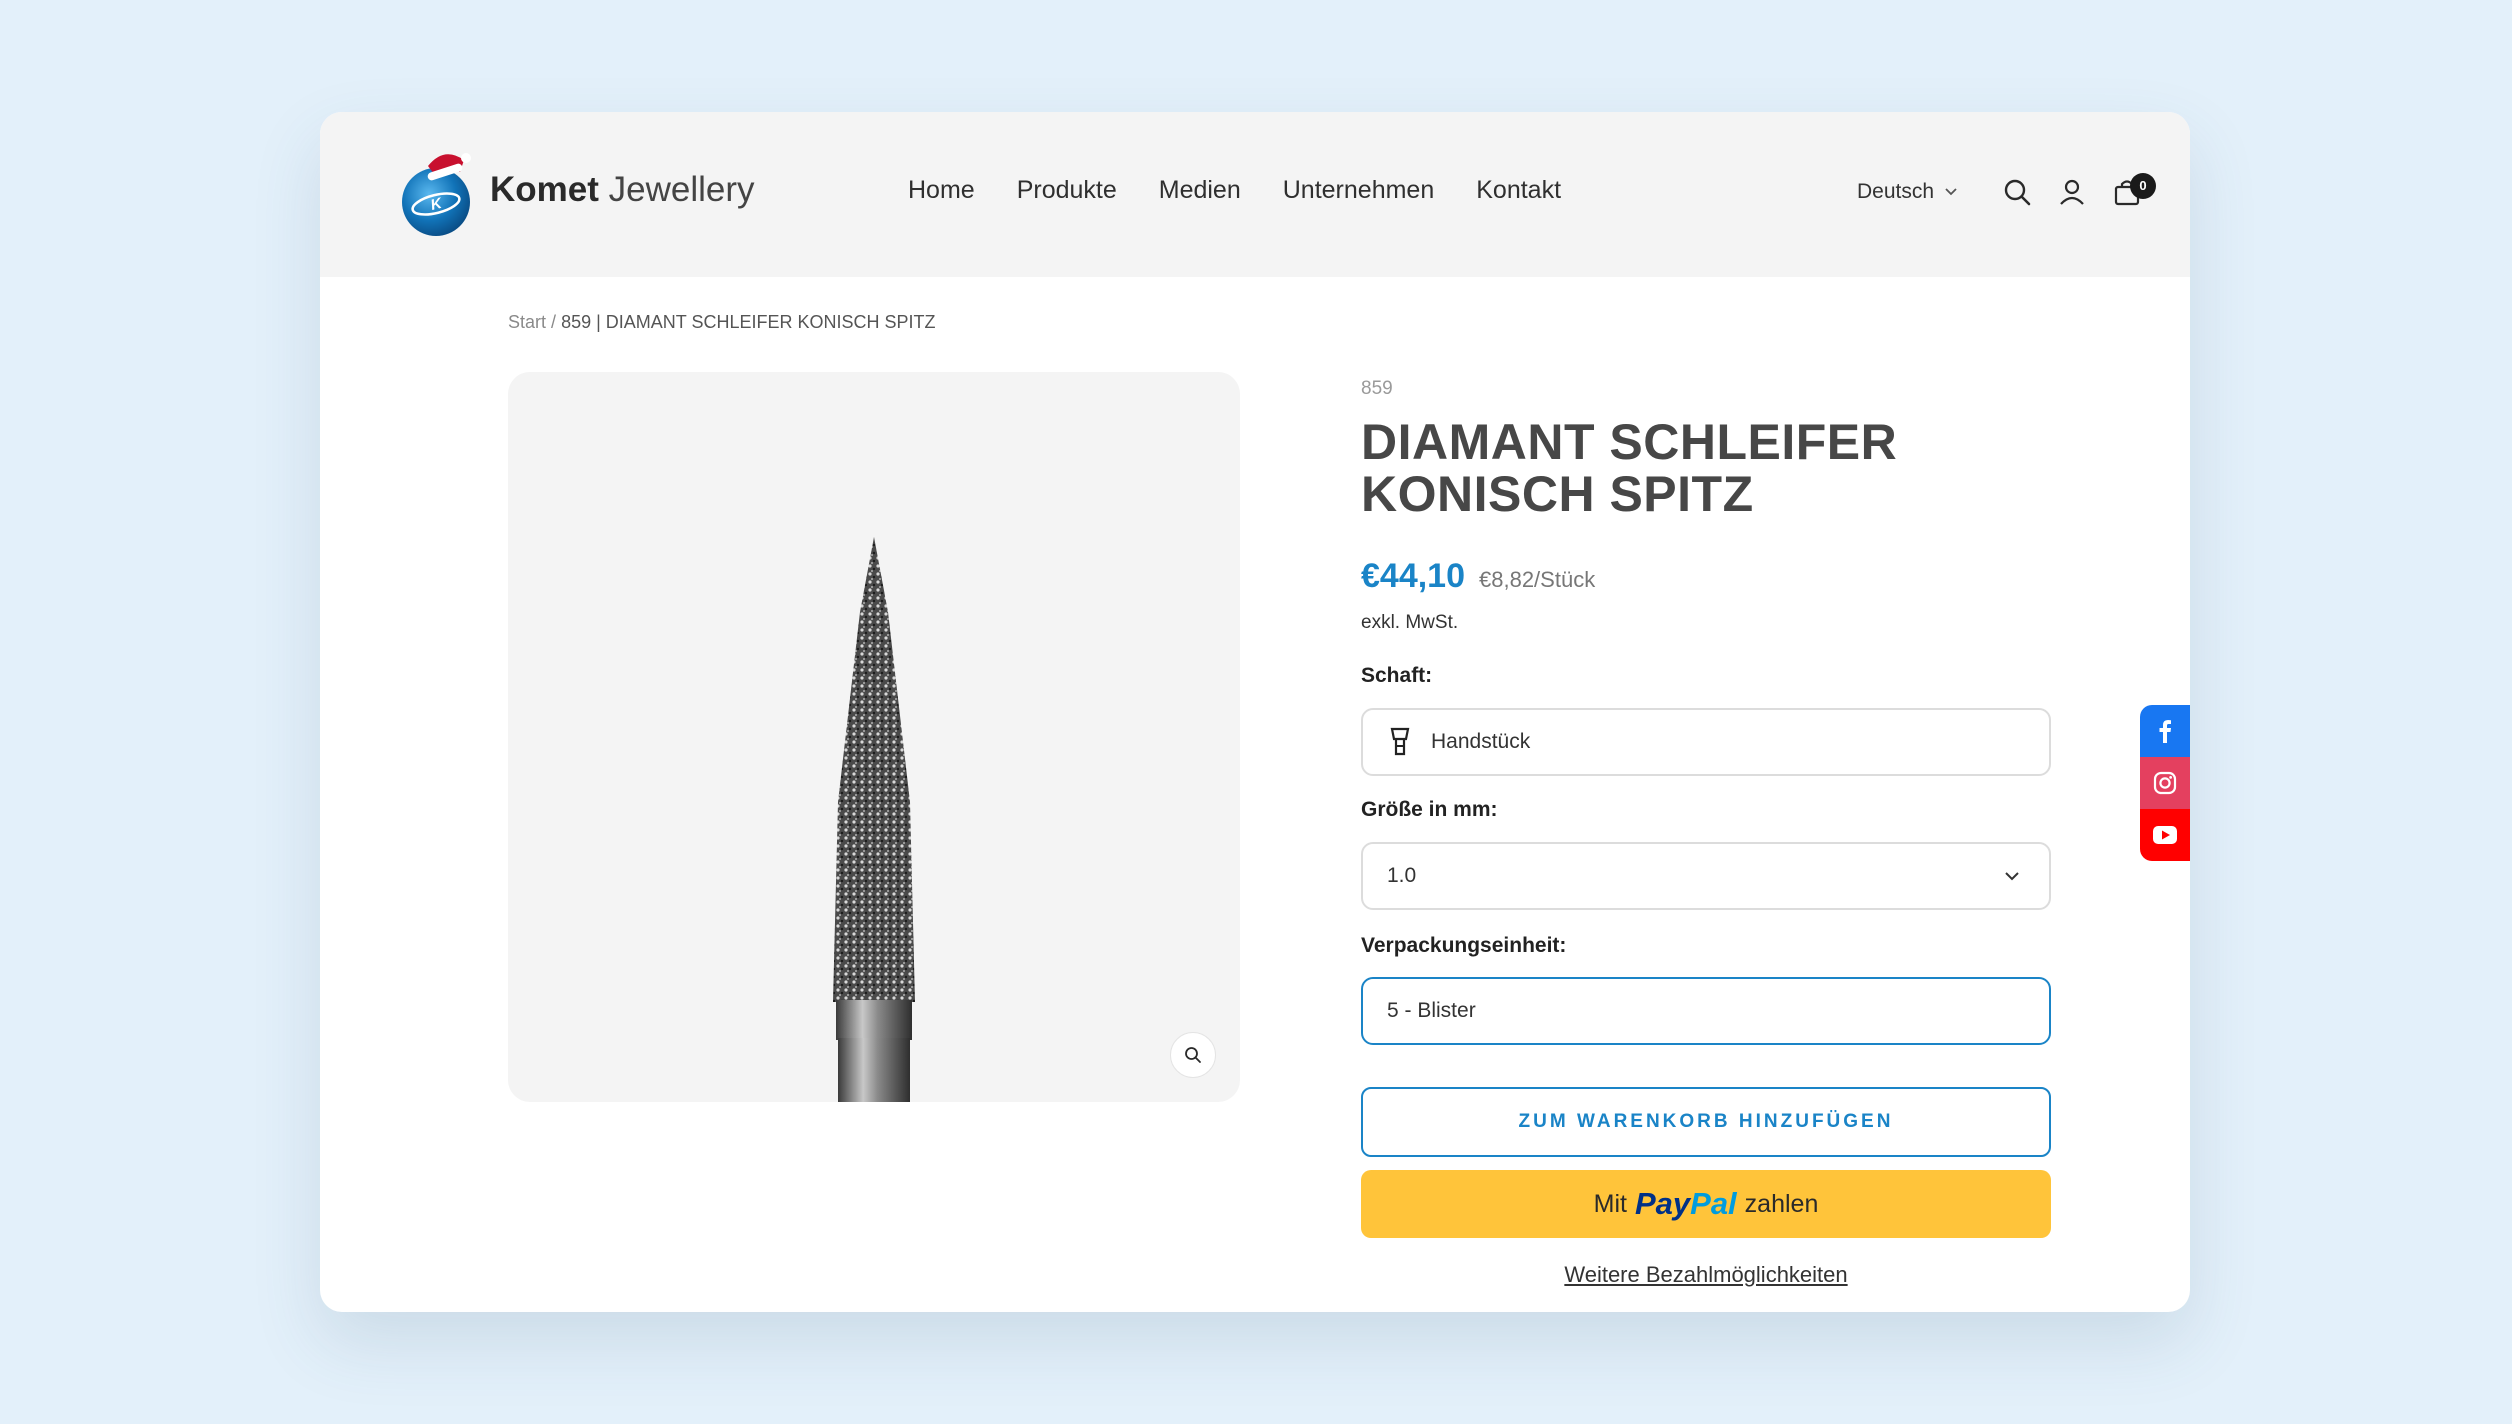  What do you see at coordinates (1629, 468) in the screenshot?
I see `product-title: DIAMANT SCHLEIFER KONISCH SPITZ` at bounding box center [1629, 468].